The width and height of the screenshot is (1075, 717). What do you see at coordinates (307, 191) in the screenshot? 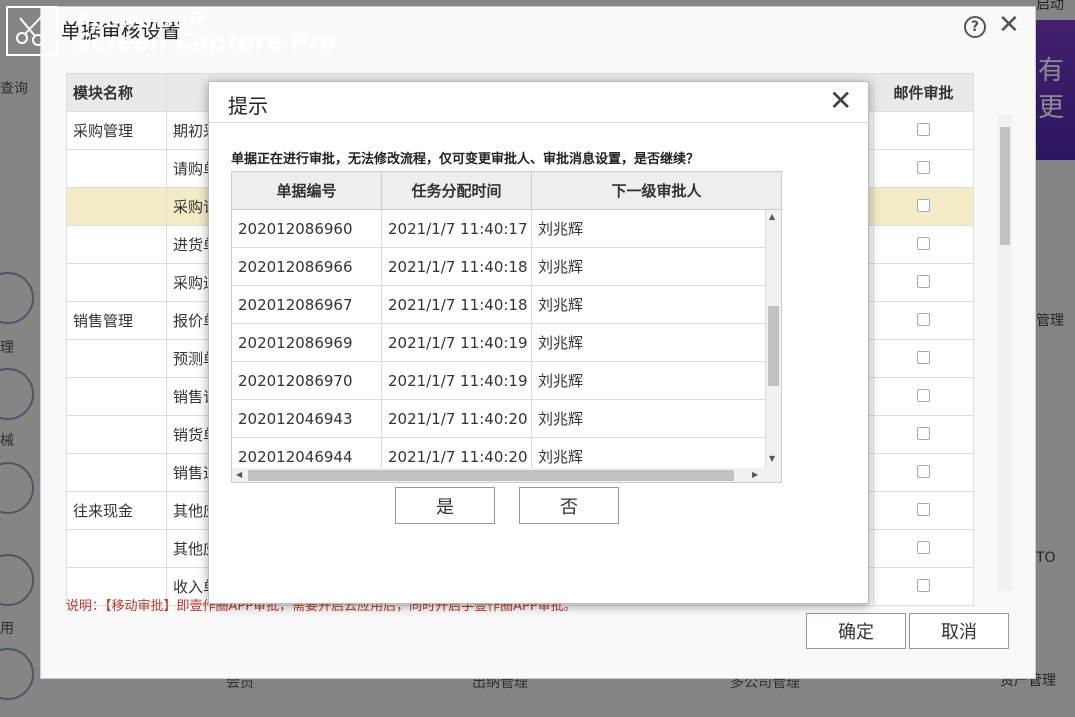
I see `column-header-doc-no: 单据编号` at bounding box center [307, 191].